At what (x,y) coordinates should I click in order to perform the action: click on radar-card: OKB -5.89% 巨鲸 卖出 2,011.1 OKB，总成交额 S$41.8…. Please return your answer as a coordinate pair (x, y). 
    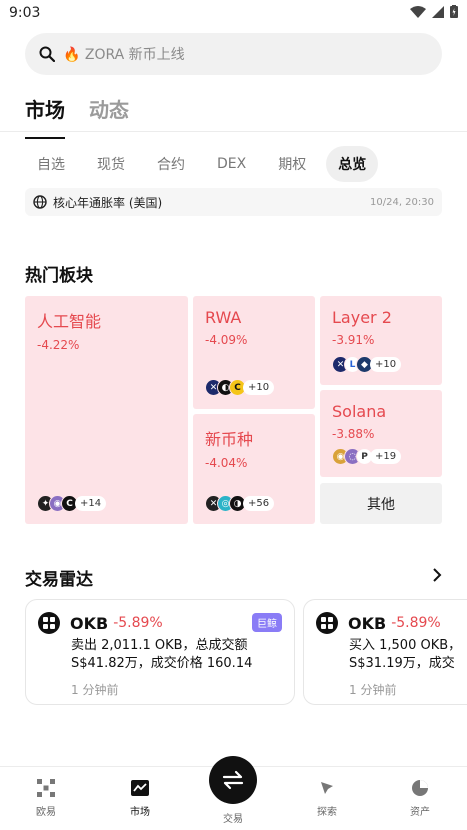
    Looking at the image, I should click on (160, 652).